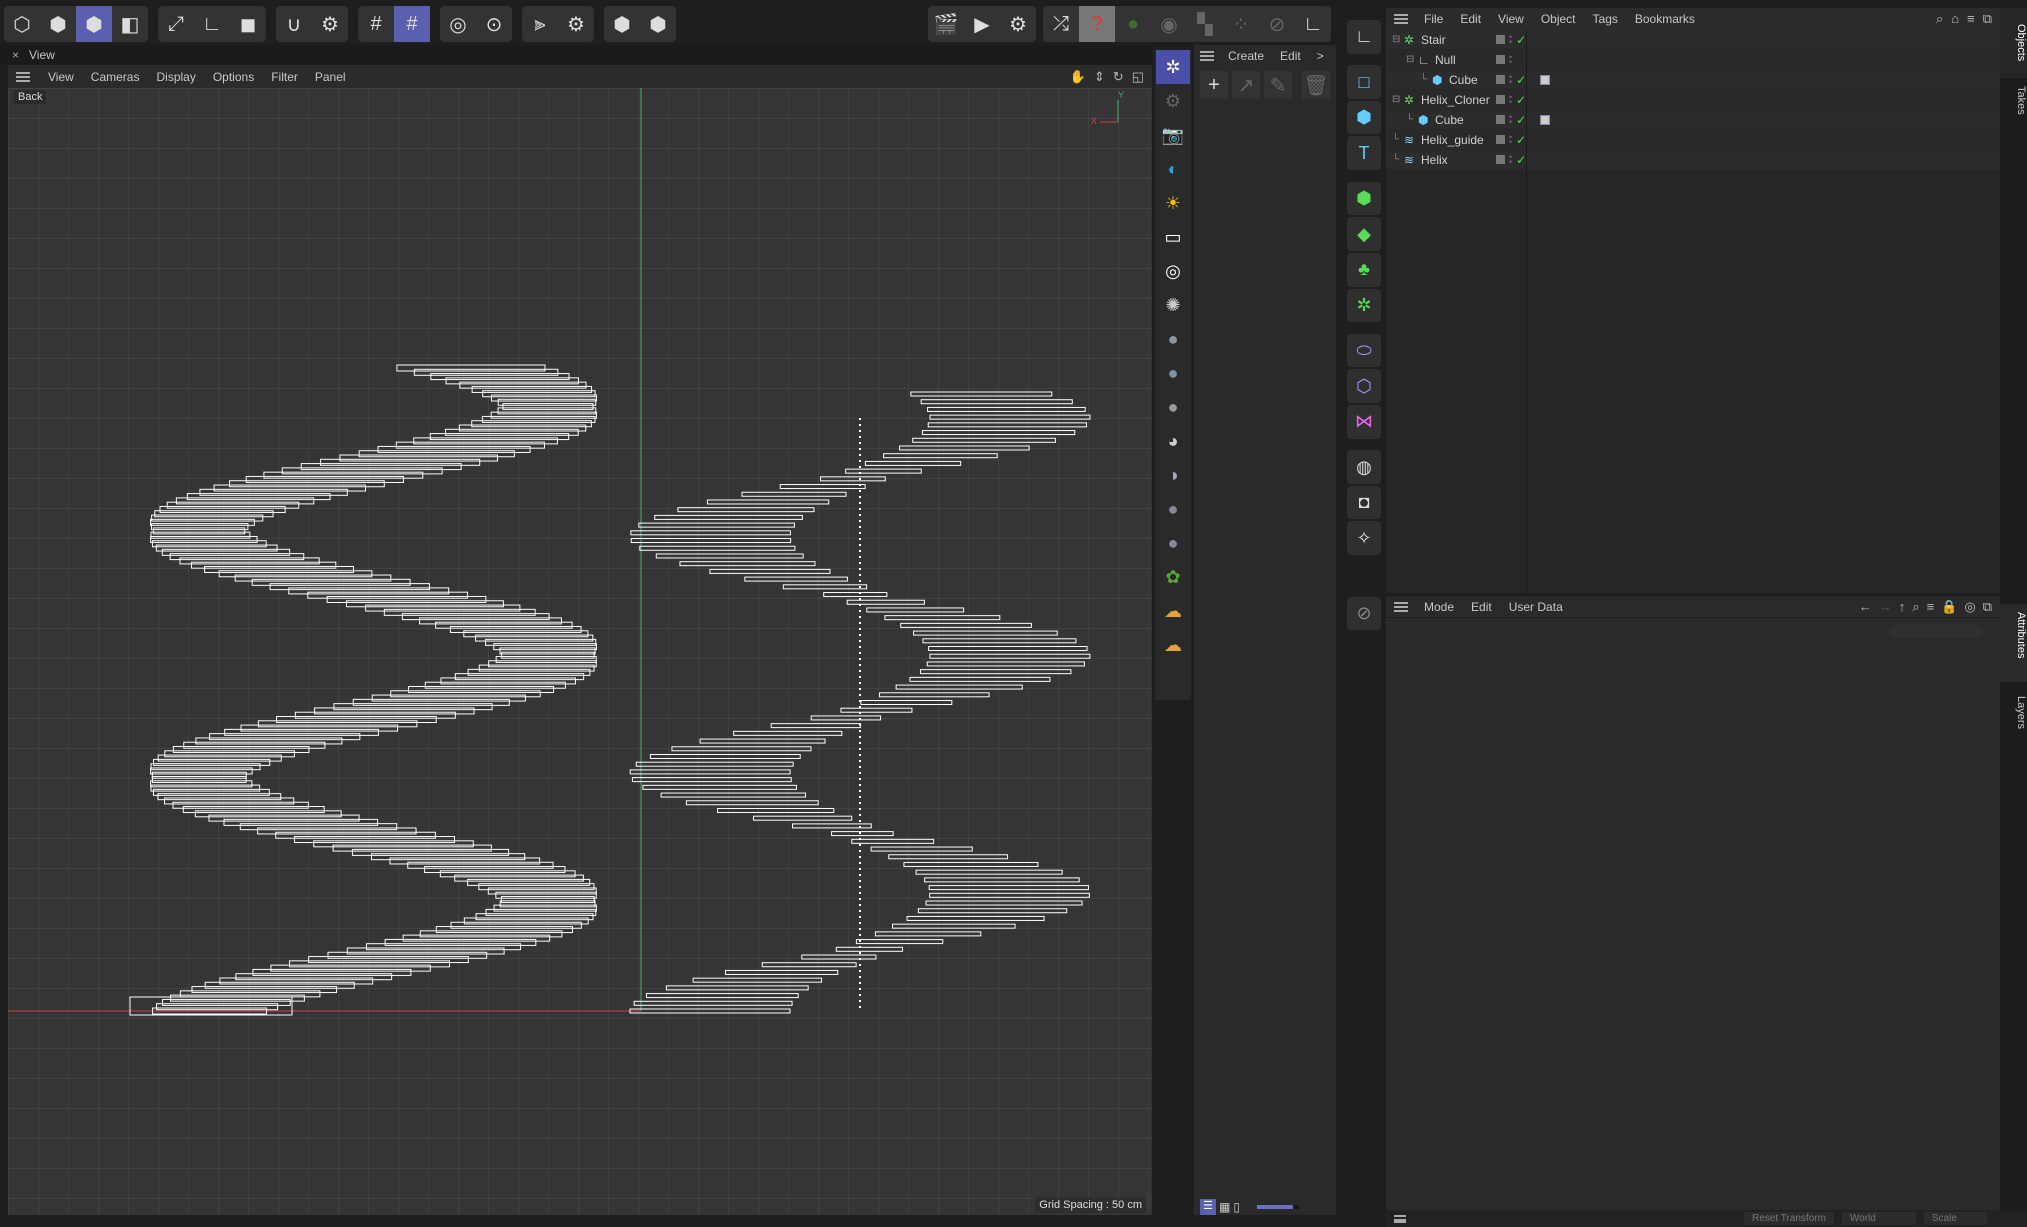 This screenshot has height=1227, width=2027. What do you see at coordinates (1173, 373) in the screenshot?
I see `glossy-material-icon: ●` at bounding box center [1173, 373].